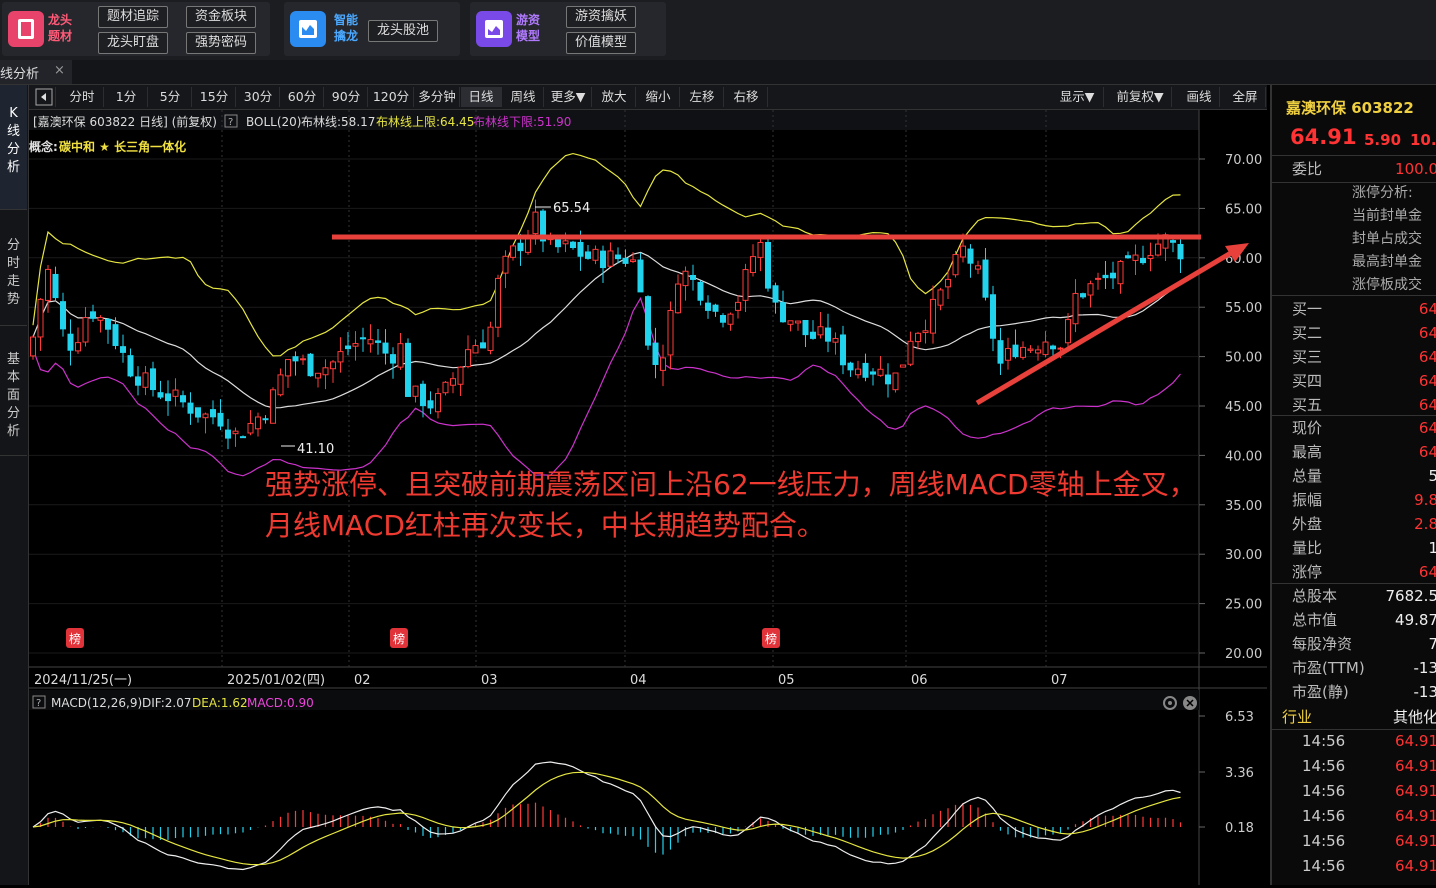 The height and width of the screenshot is (888, 1436). What do you see at coordinates (1190, 703) in the screenshot?
I see `close-panel-icon` at bounding box center [1190, 703].